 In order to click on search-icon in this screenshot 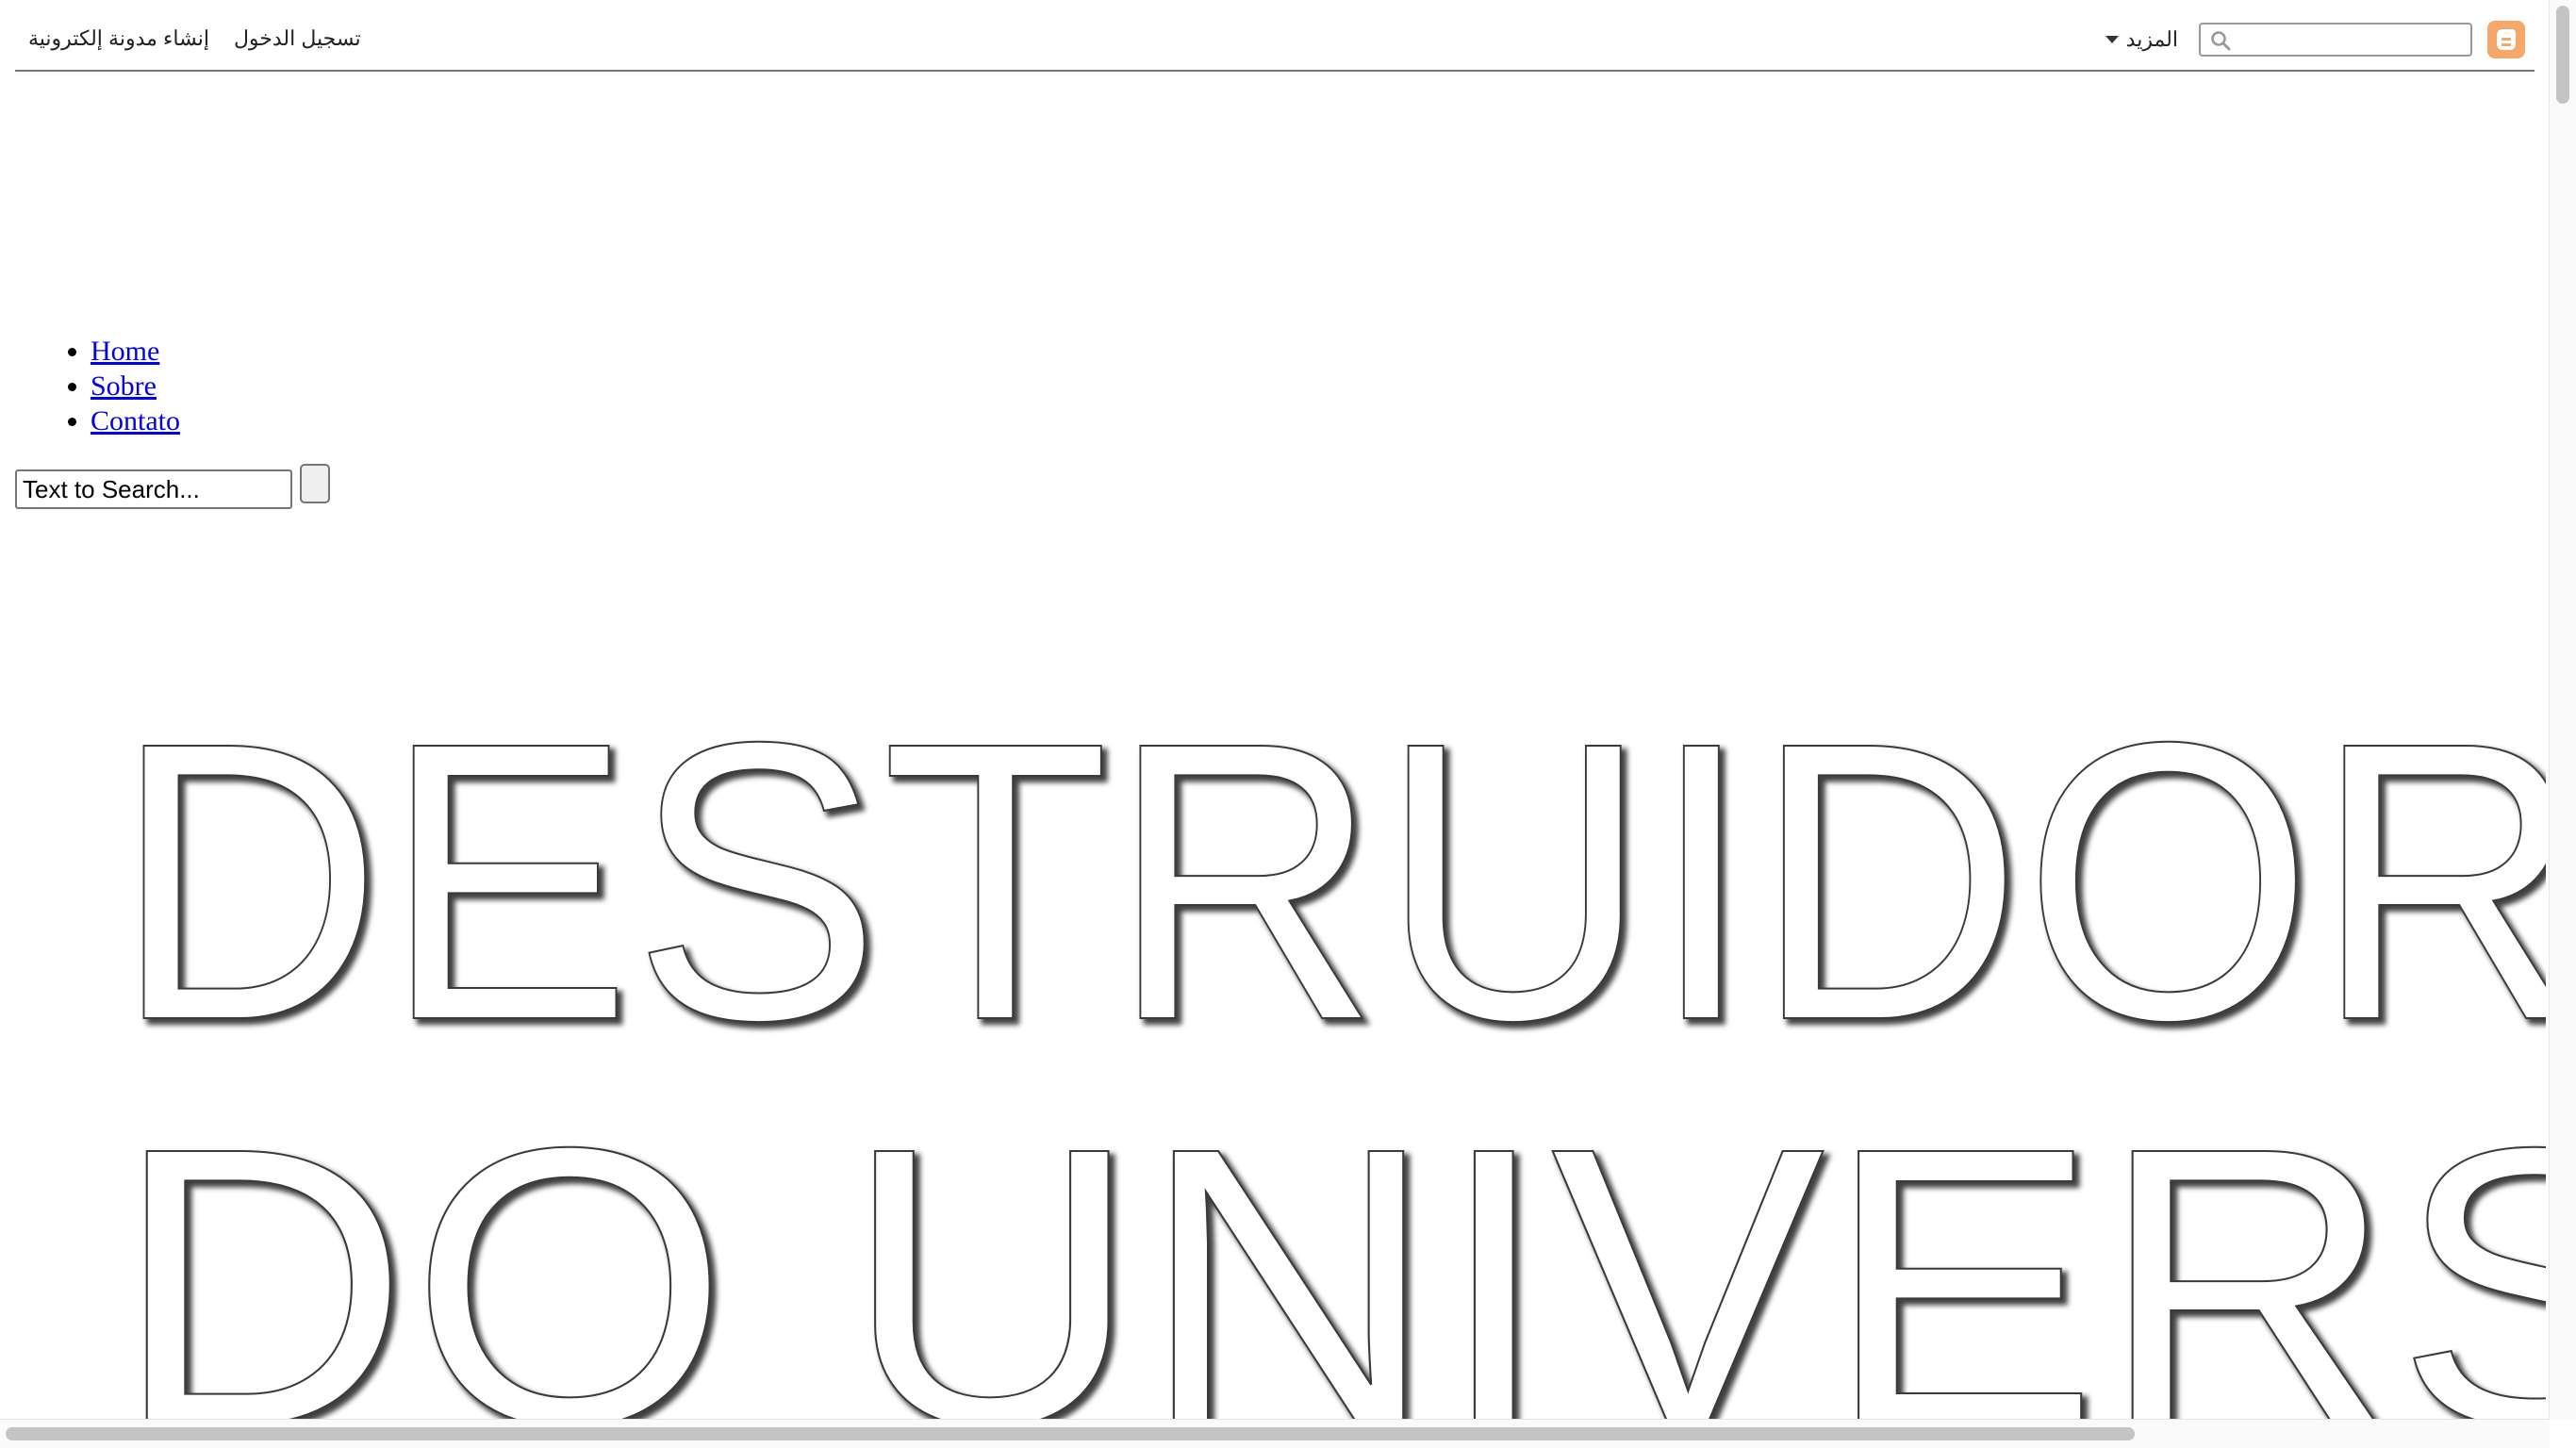, I will do `click(2221, 41)`.